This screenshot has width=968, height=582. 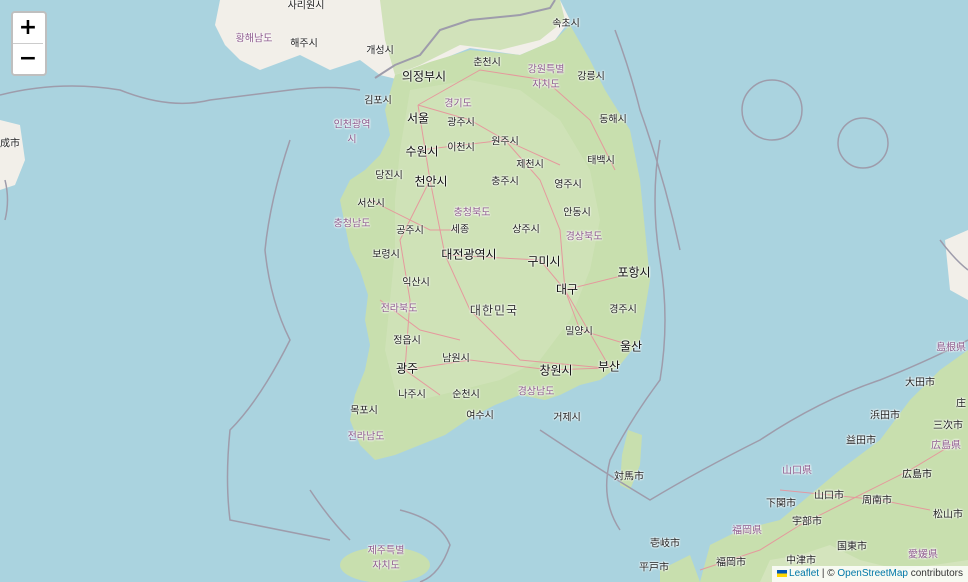 I want to click on place-label: 경주시, so click(x=623, y=310).